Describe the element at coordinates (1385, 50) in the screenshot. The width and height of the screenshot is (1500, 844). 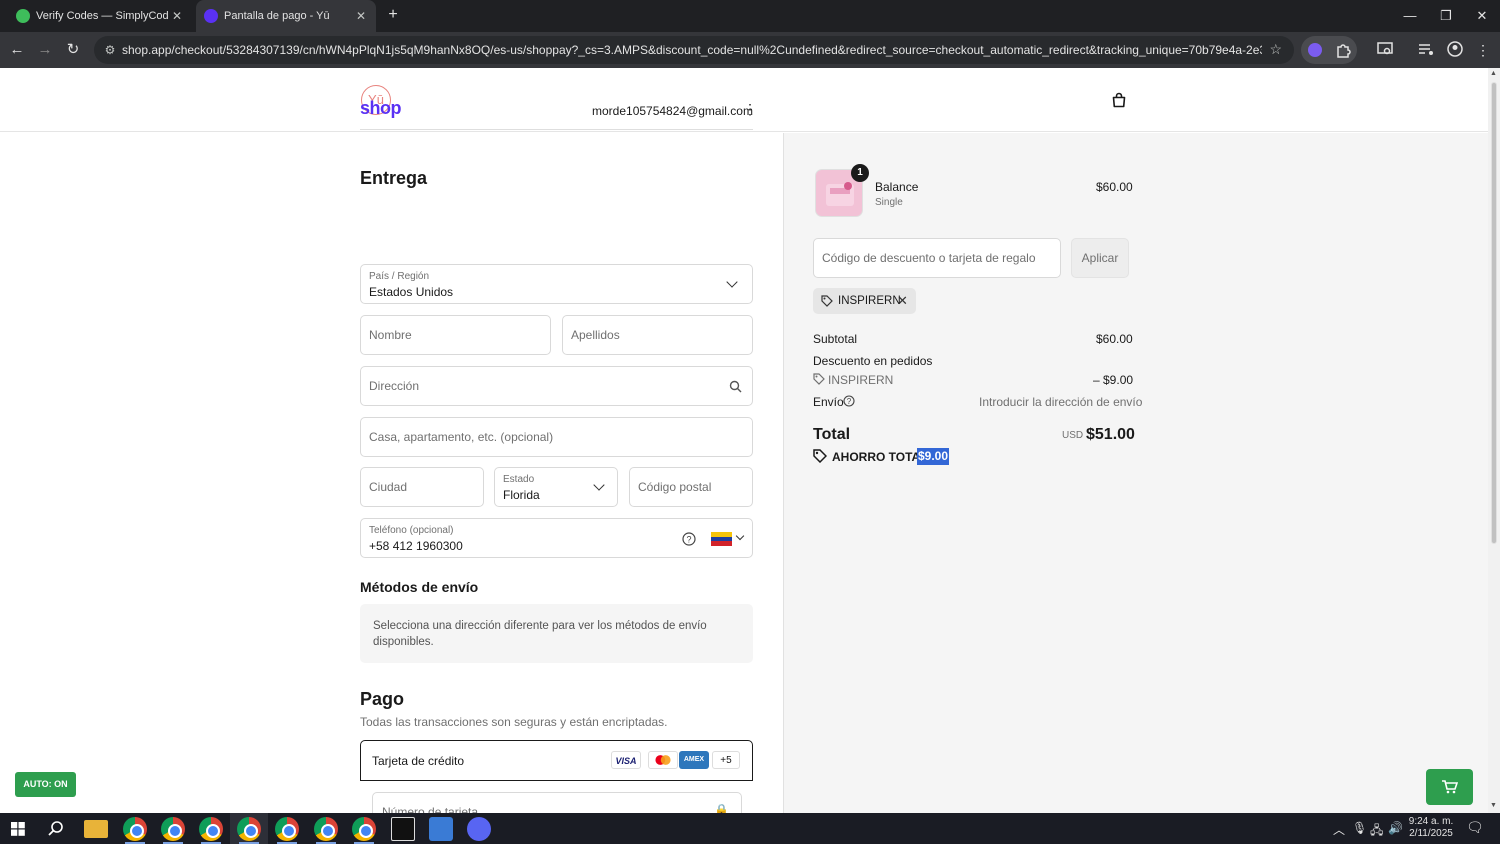
I see `cast-icon` at that location.